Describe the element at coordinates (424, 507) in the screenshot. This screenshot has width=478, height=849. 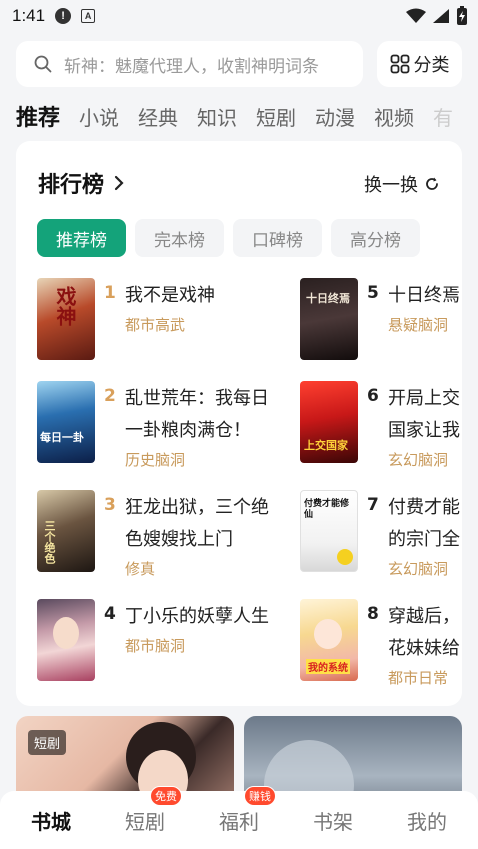
I see `book-title: 付费才能` at that location.